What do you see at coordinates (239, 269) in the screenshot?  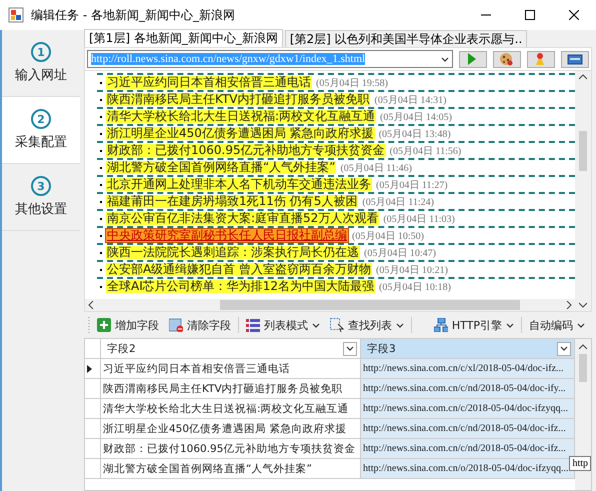 I see `news-link: 公安部A级通缉嫌犯自首 曾入室盗窃两百余万财物` at bounding box center [239, 269].